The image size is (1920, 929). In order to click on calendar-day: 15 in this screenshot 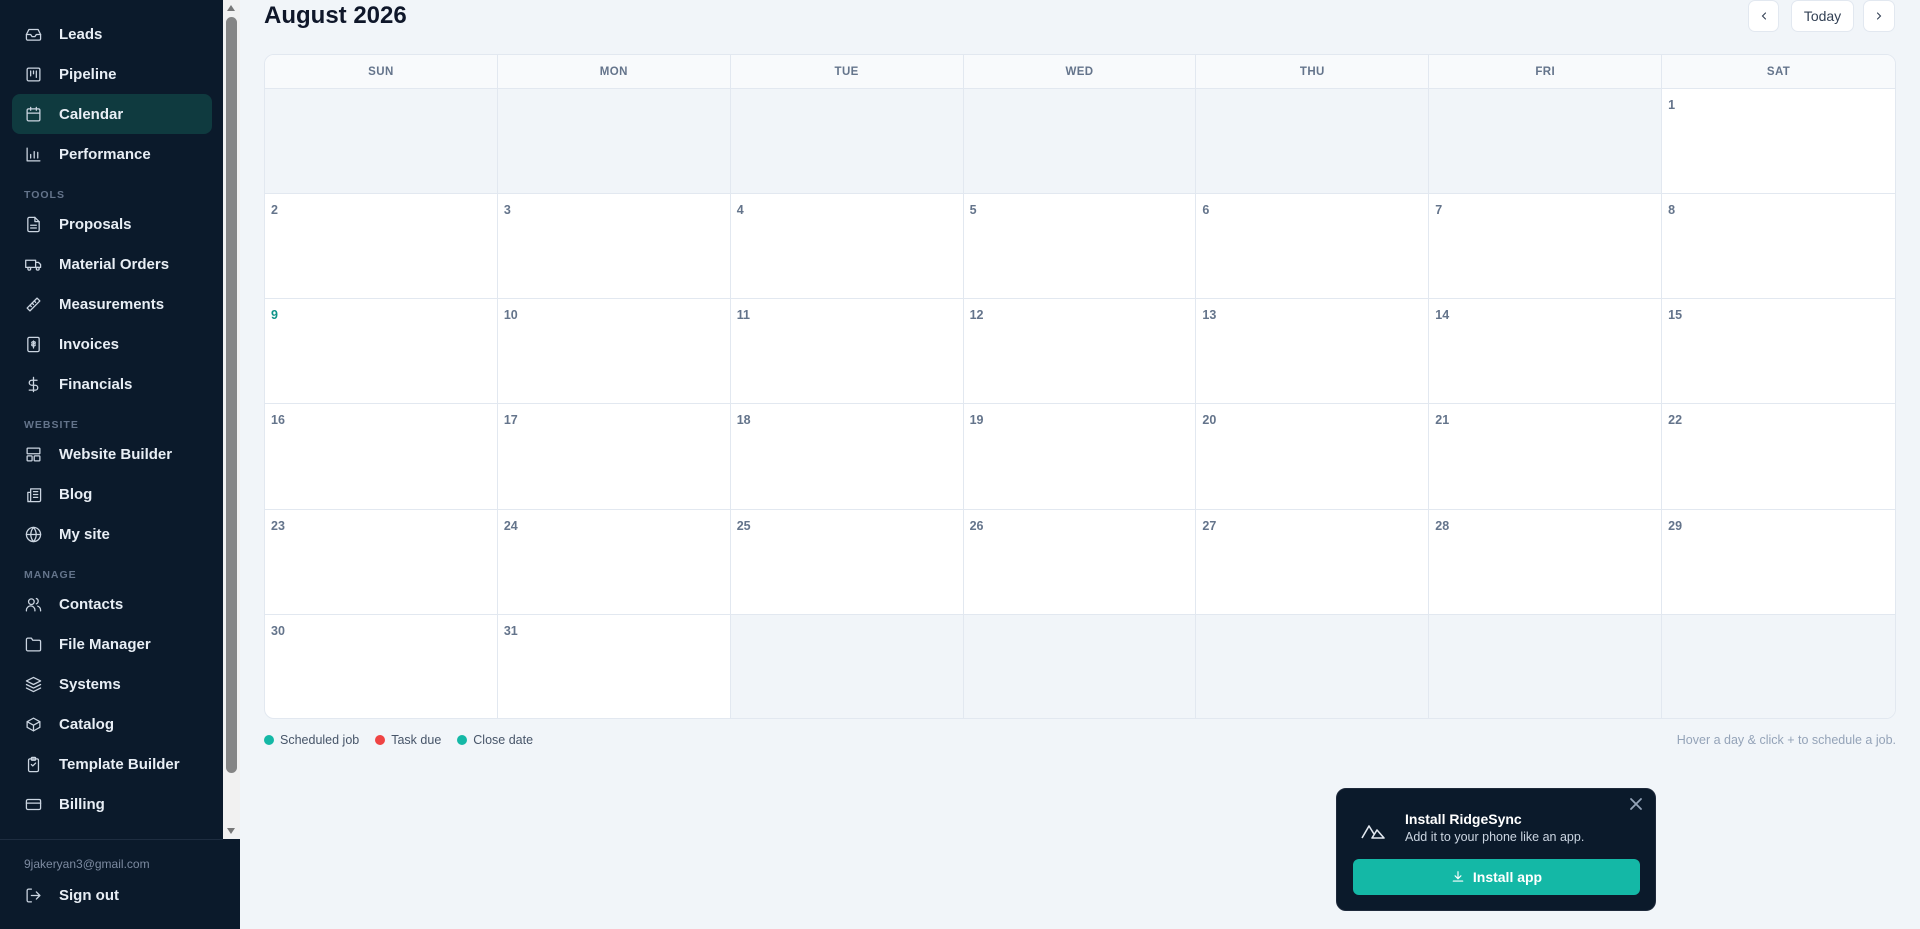, I will do `click(1778, 352)`.